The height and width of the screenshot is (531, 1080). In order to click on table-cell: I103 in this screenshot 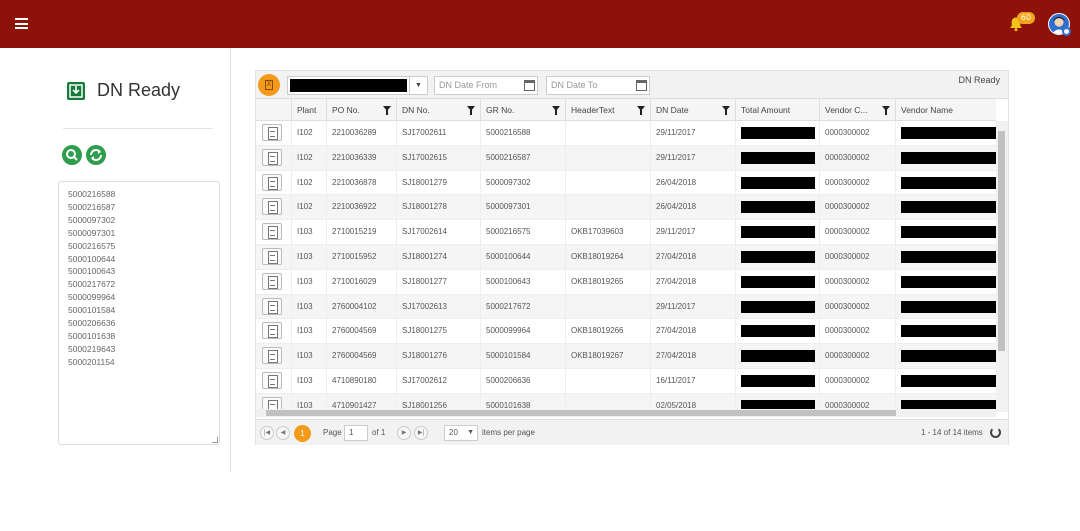, I will do `click(308, 306)`.